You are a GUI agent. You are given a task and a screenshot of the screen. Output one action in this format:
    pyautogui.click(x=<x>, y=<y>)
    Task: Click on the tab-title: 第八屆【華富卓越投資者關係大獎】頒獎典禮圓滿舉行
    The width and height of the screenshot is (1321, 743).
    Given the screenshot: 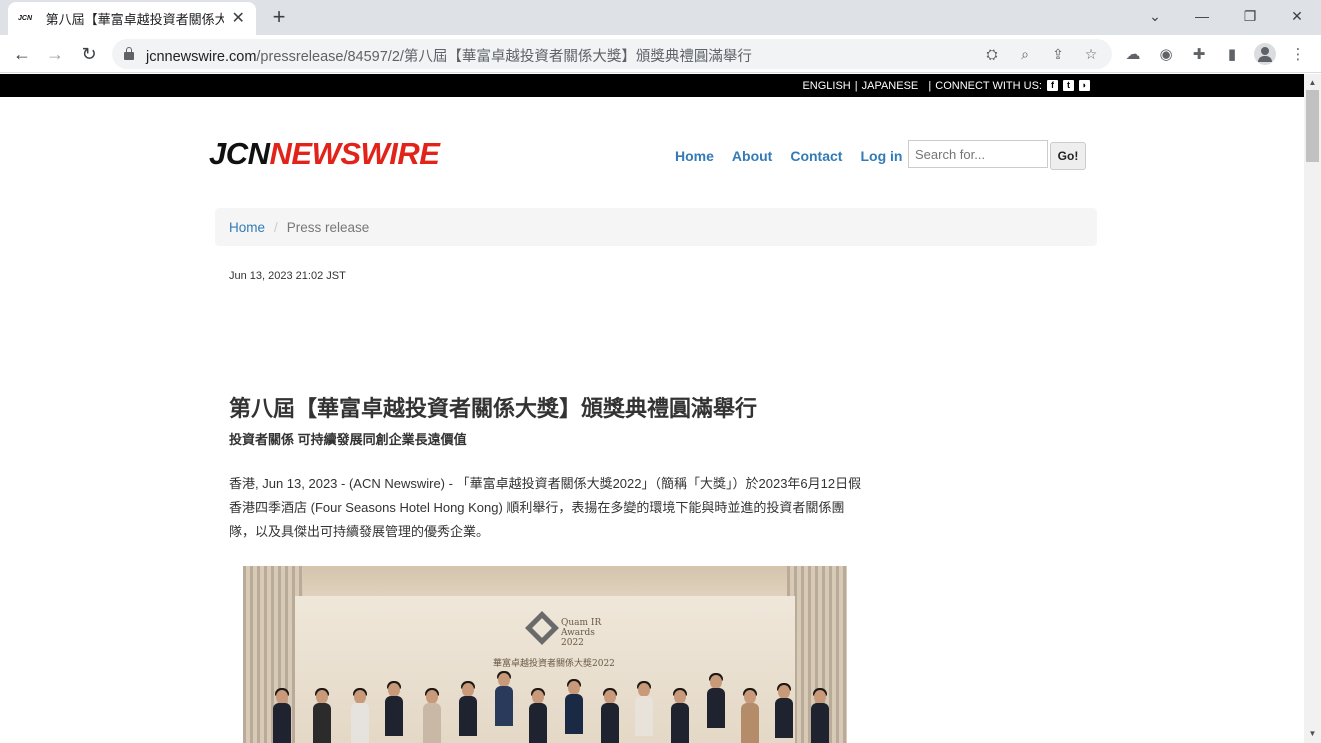 What is the action you would take?
    pyautogui.click(x=135, y=19)
    